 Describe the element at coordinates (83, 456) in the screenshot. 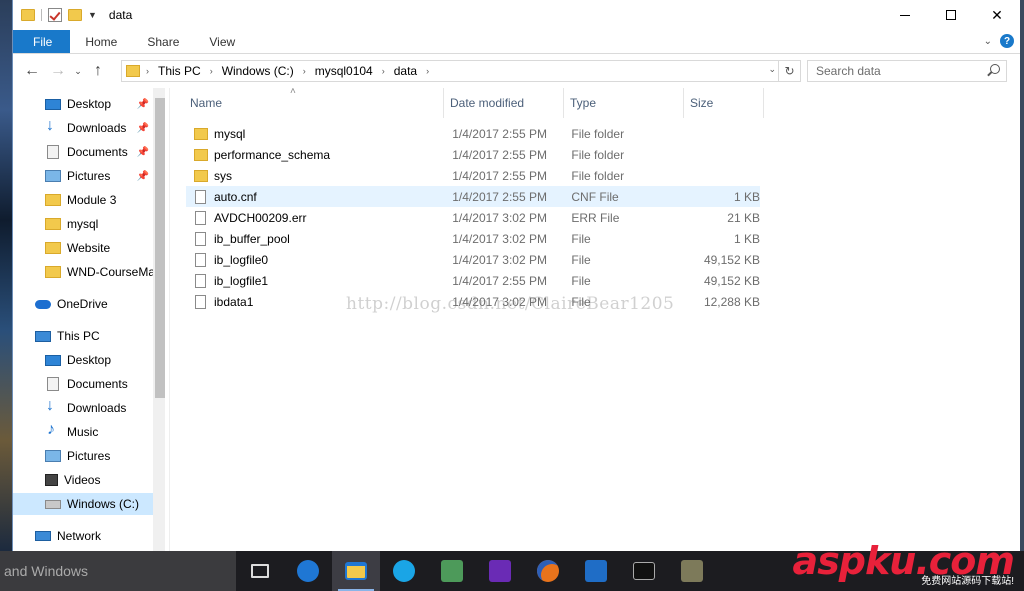

I see `nav-item-pc-pictures: Pictures` at that location.